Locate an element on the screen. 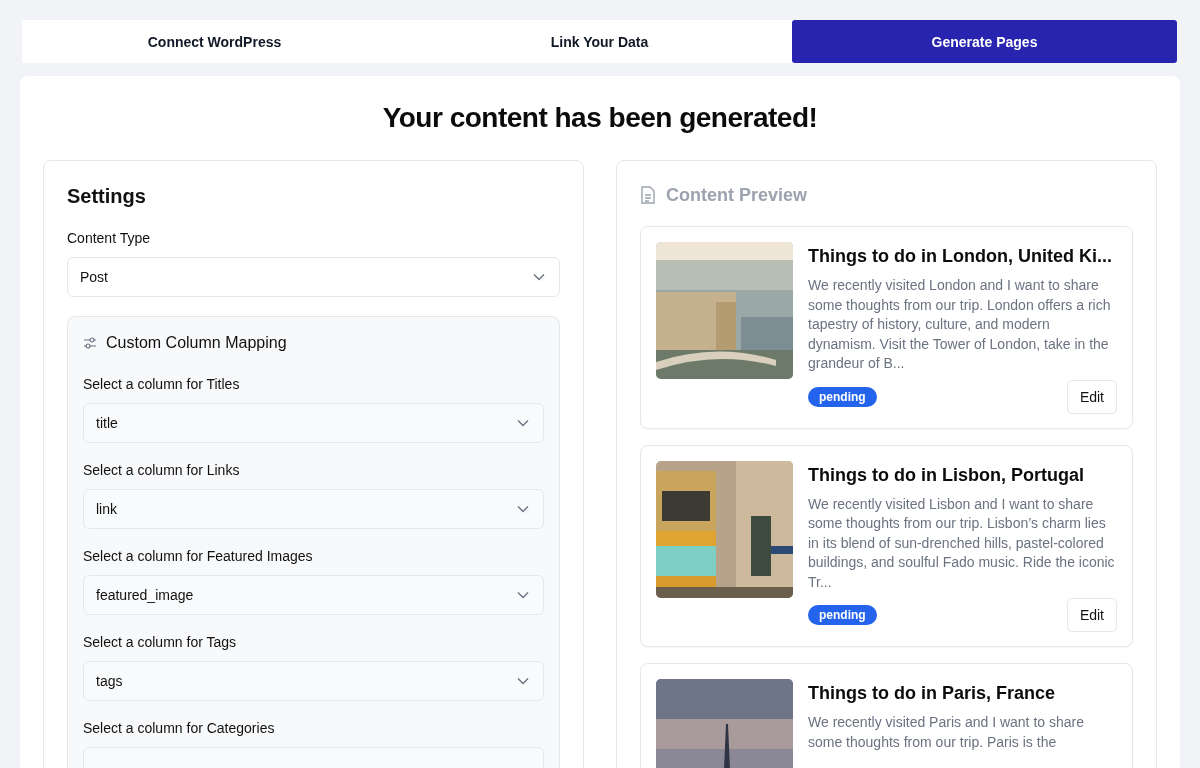 Image resolution: width=1200 pixels, height=768 pixels. card-title: Things to do in Paris, France is located at coordinates (932, 693).